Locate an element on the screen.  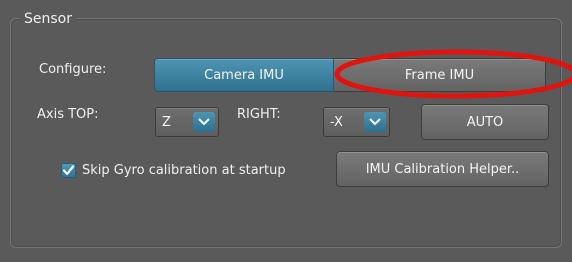
axis-top-value: Z is located at coordinates (166, 122).